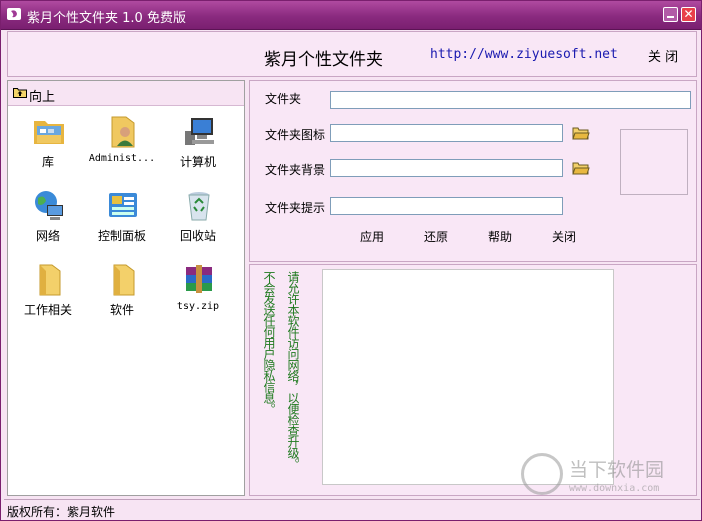  Describe the element at coordinates (106, 18) in the screenshot. I see `window-title: 紫月个性文件夹 1.0 免费版` at that location.